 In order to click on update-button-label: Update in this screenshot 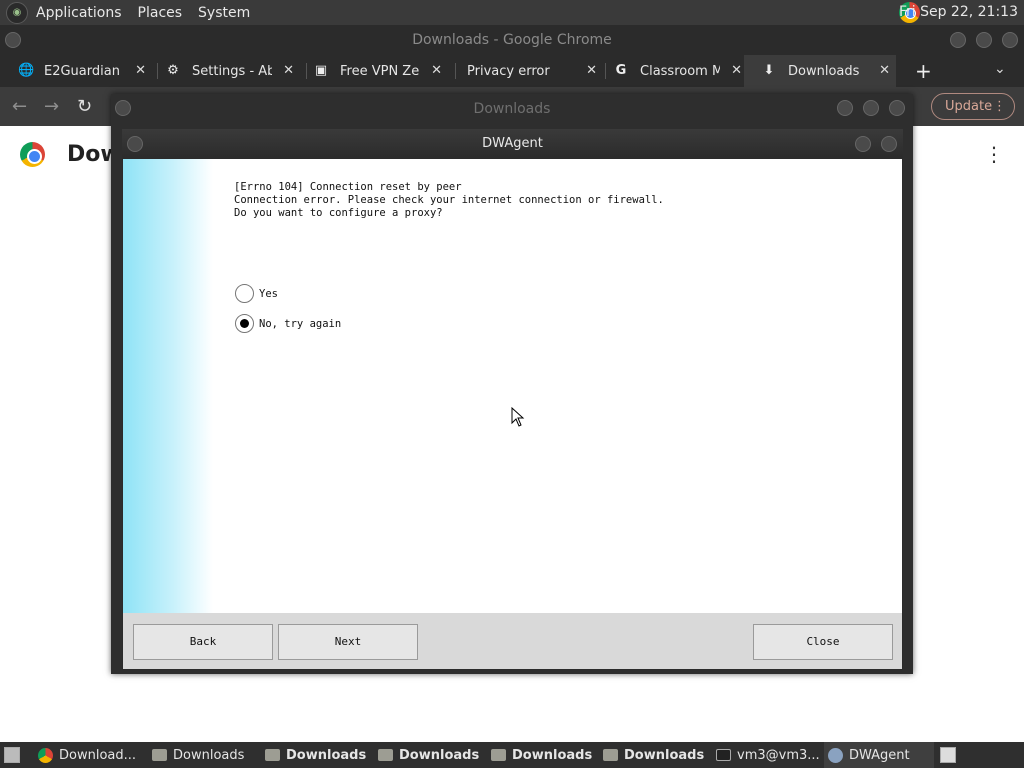, I will do `click(969, 106)`.